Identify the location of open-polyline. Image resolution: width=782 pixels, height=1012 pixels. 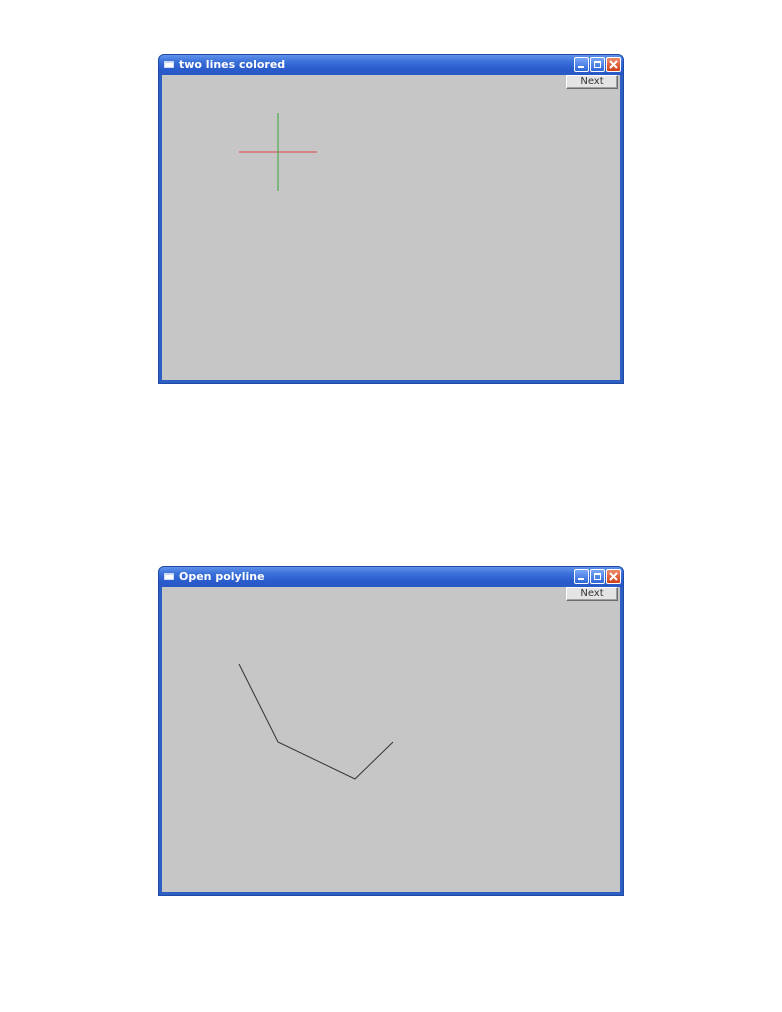
(316, 721).